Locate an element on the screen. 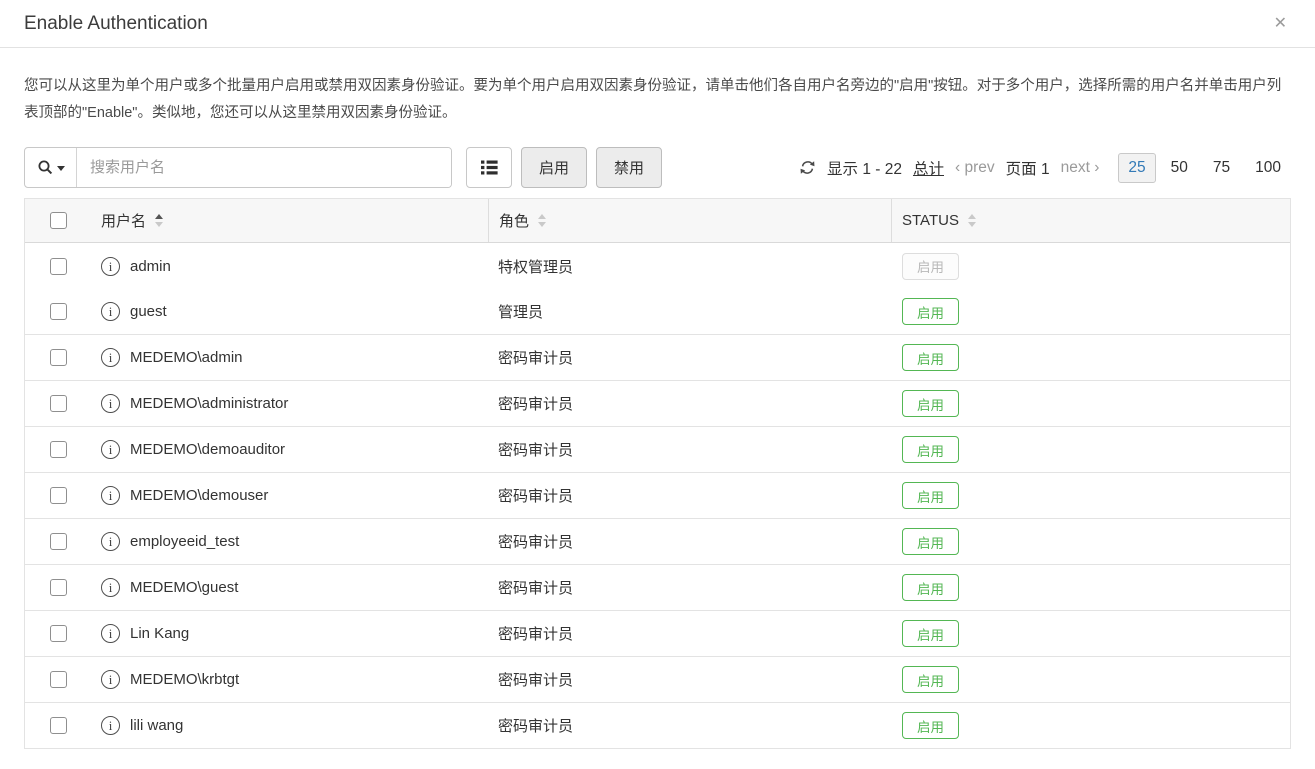  table-row: i guest 管理员 启用 is located at coordinates (657, 312).